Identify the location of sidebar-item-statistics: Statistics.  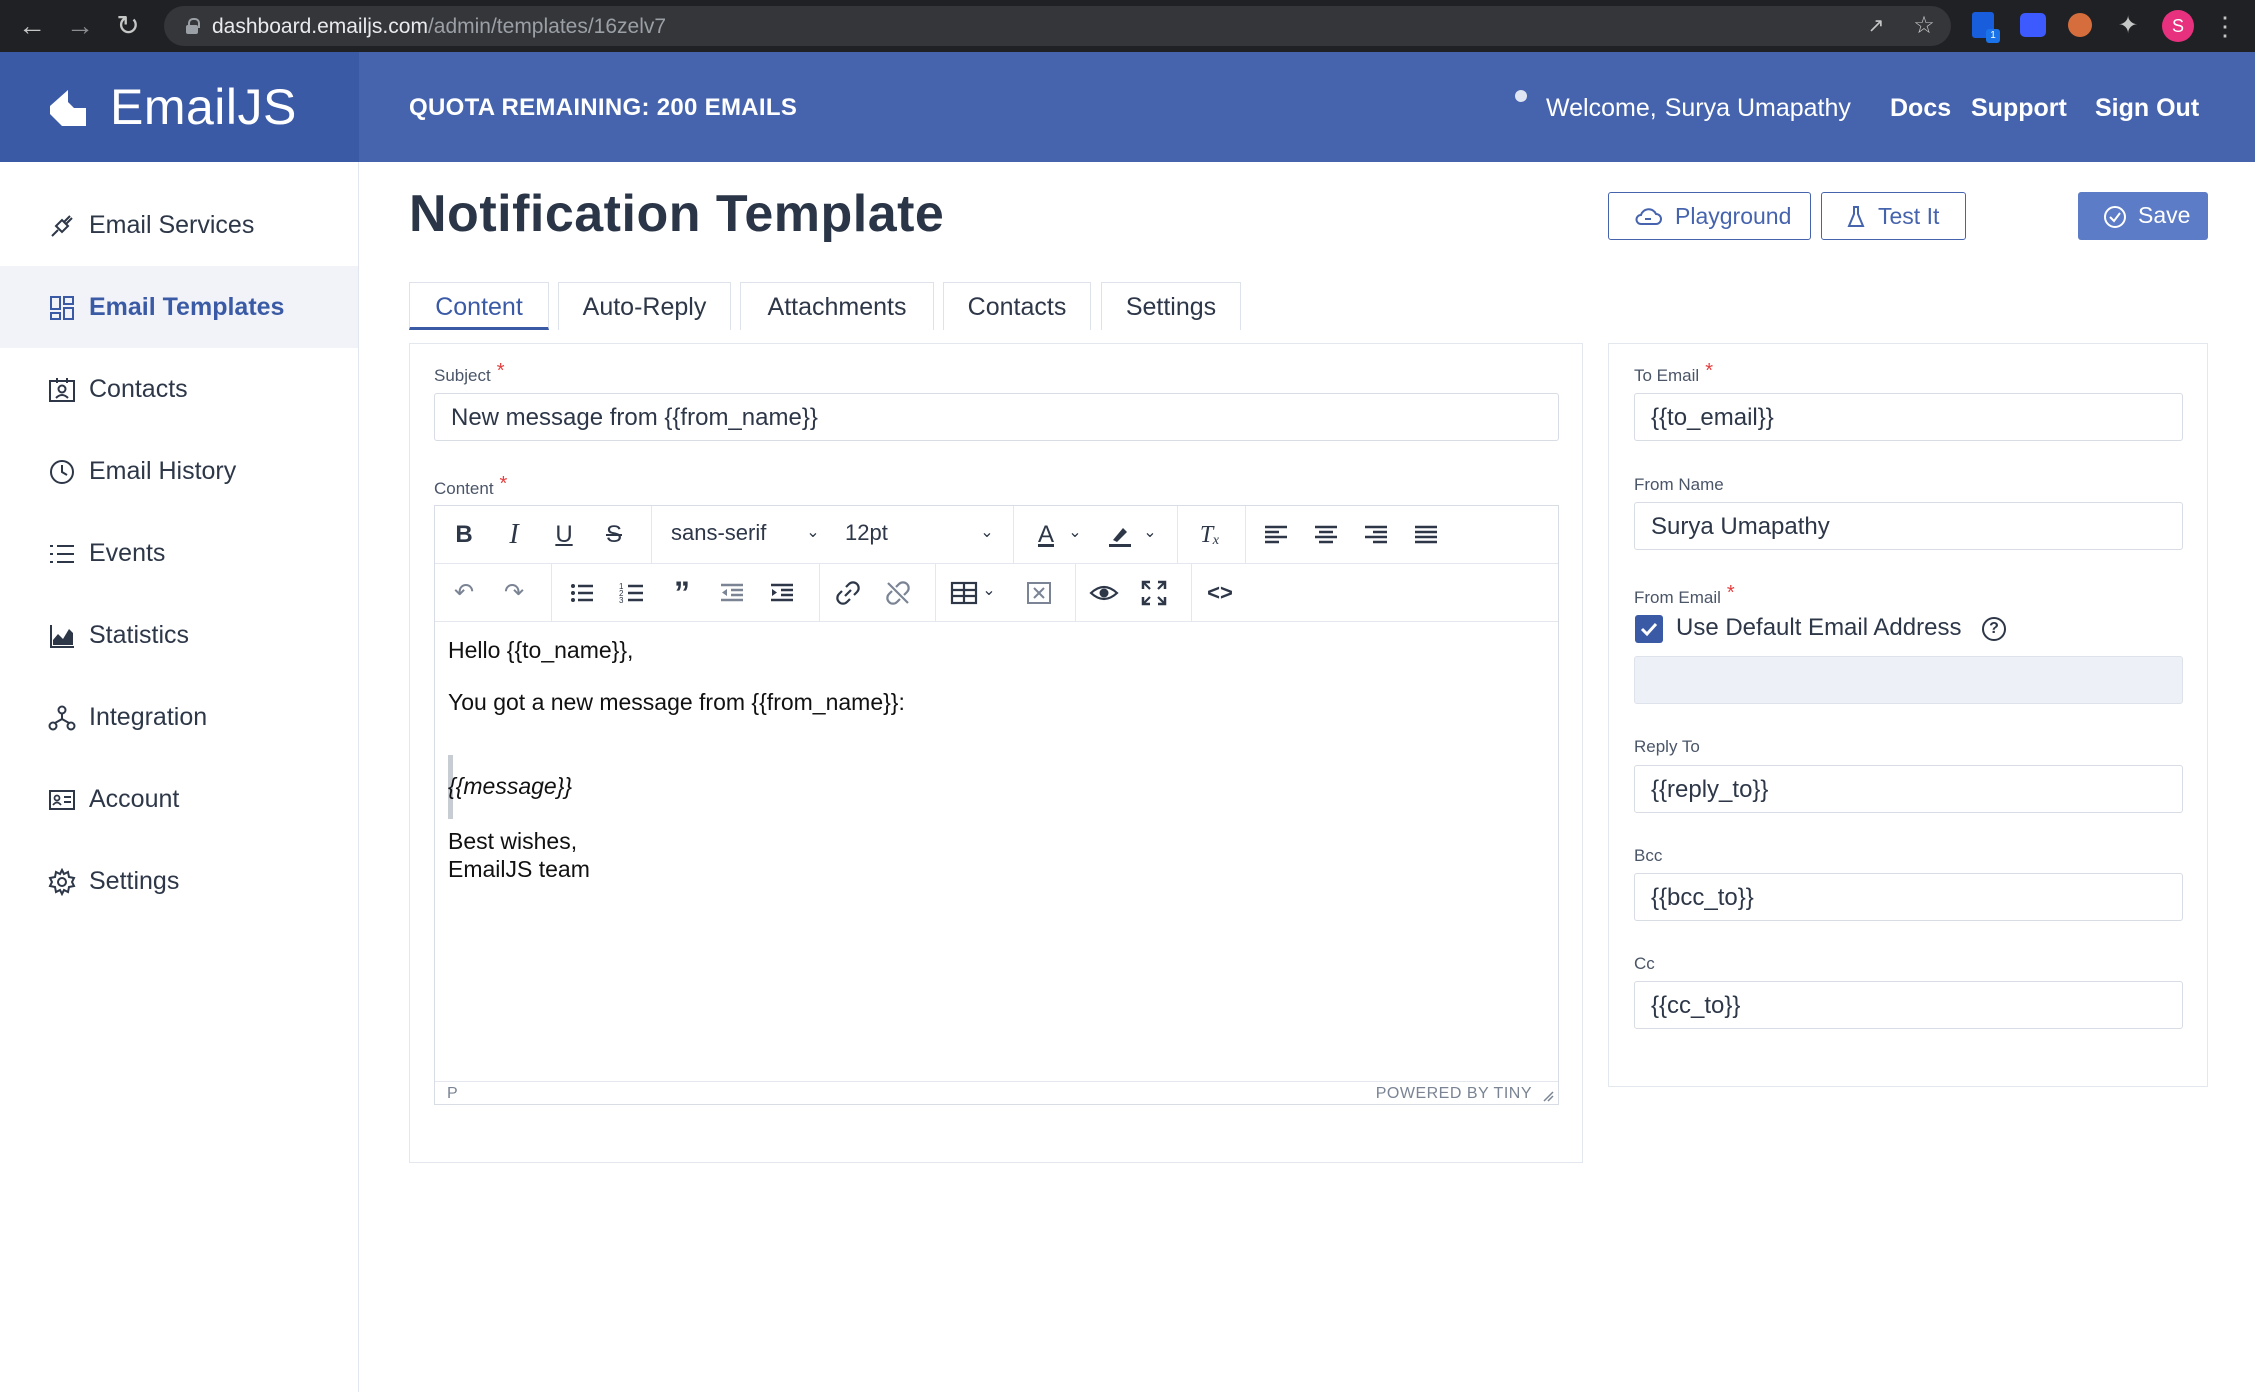
(179, 635).